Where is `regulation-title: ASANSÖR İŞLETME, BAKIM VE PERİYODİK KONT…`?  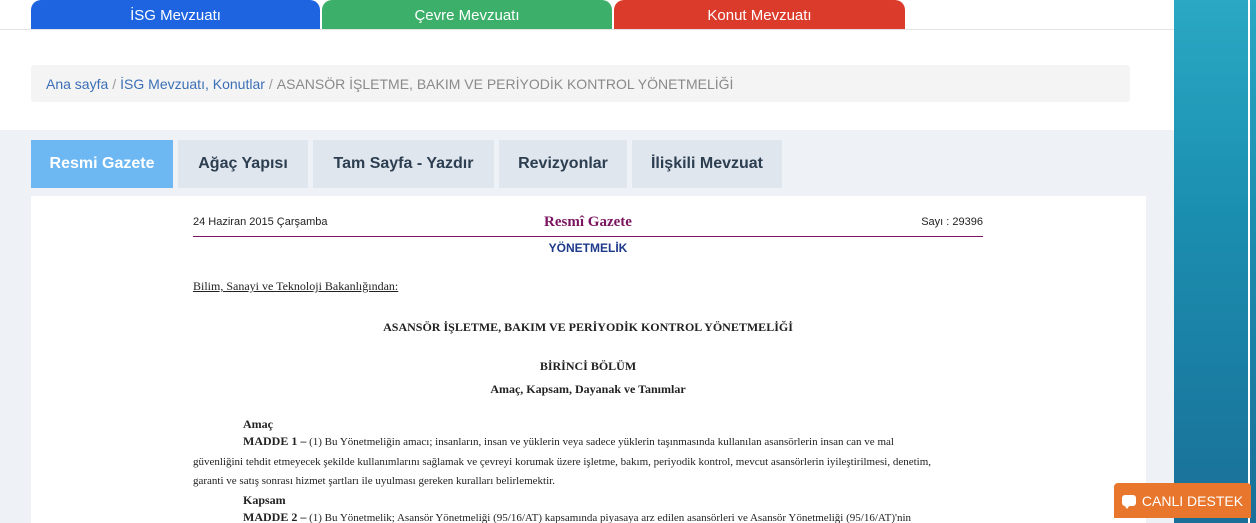
regulation-title: ASANSÖR İŞLETME, BAKIM VE PERİYODİK KONT… is located at coordinates (588, 327).